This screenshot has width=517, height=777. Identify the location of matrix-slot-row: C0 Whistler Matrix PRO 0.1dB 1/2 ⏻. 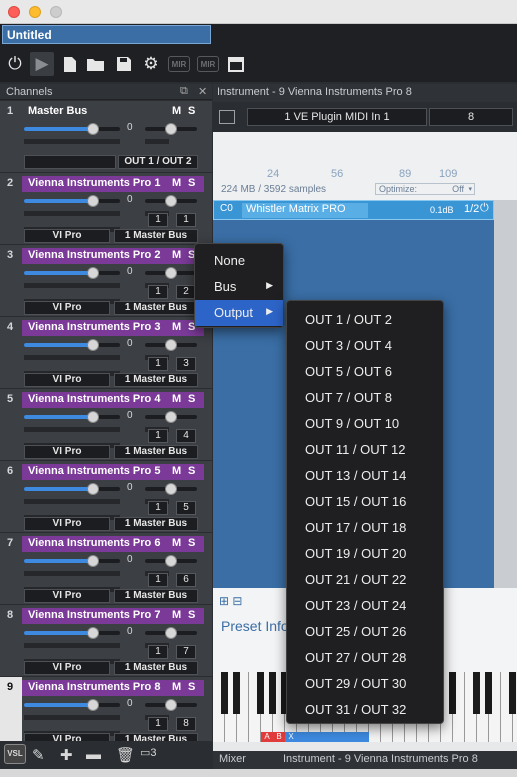
(353, 210).